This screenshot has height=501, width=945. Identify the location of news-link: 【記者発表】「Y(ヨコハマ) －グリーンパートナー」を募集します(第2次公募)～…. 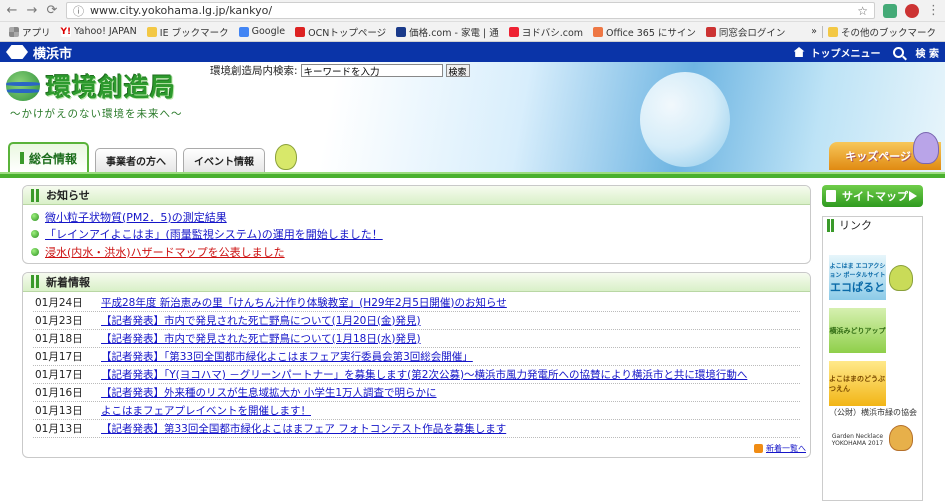
(424, 374).